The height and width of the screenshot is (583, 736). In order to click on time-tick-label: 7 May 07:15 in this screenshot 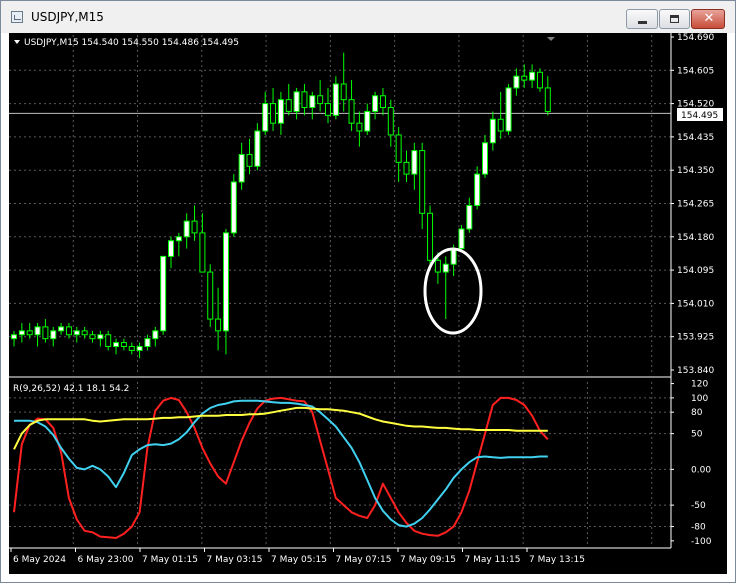, I will do `click(364, 560)`.